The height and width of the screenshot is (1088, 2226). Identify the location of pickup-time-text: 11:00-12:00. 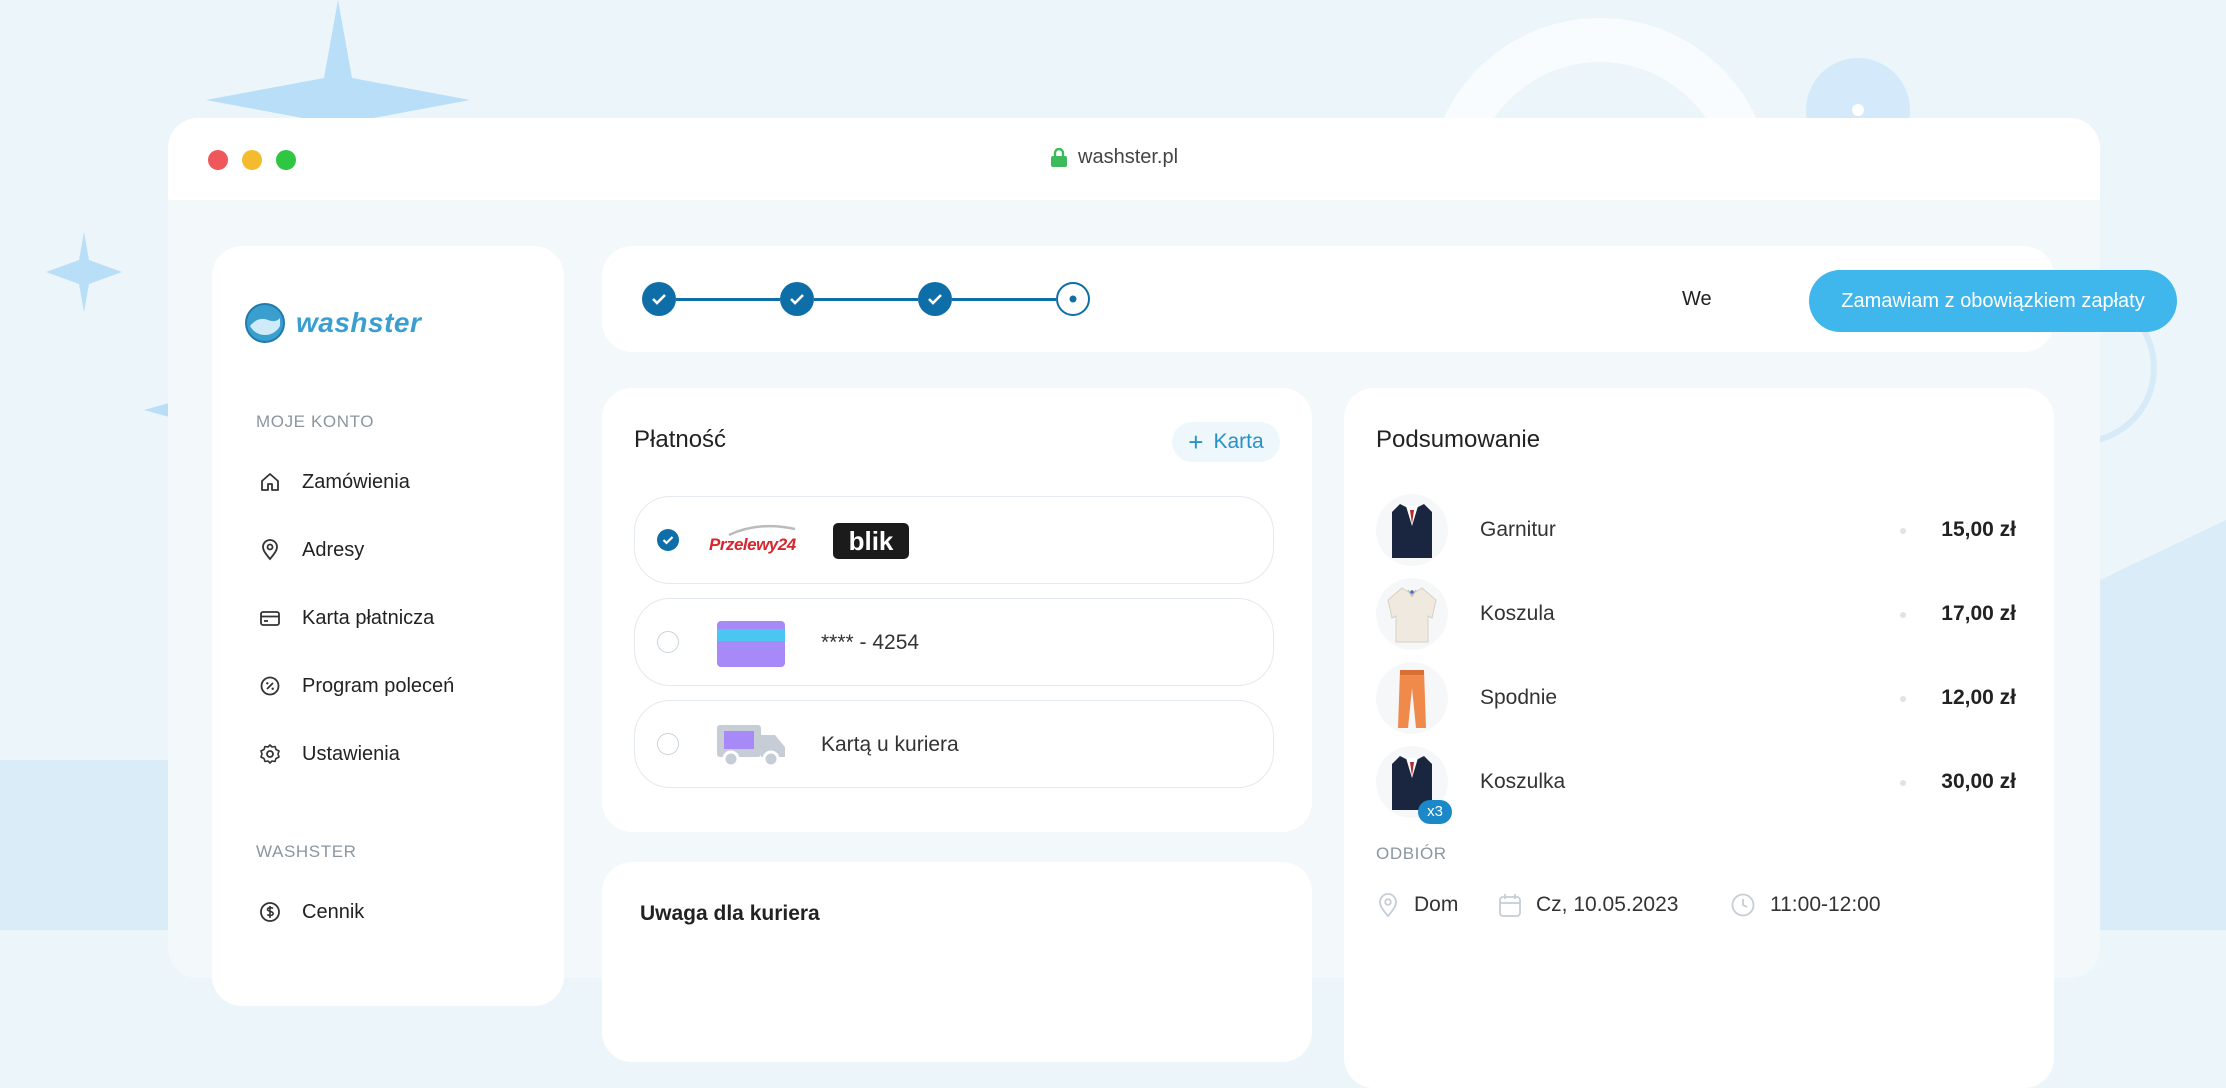
(1825, 904).